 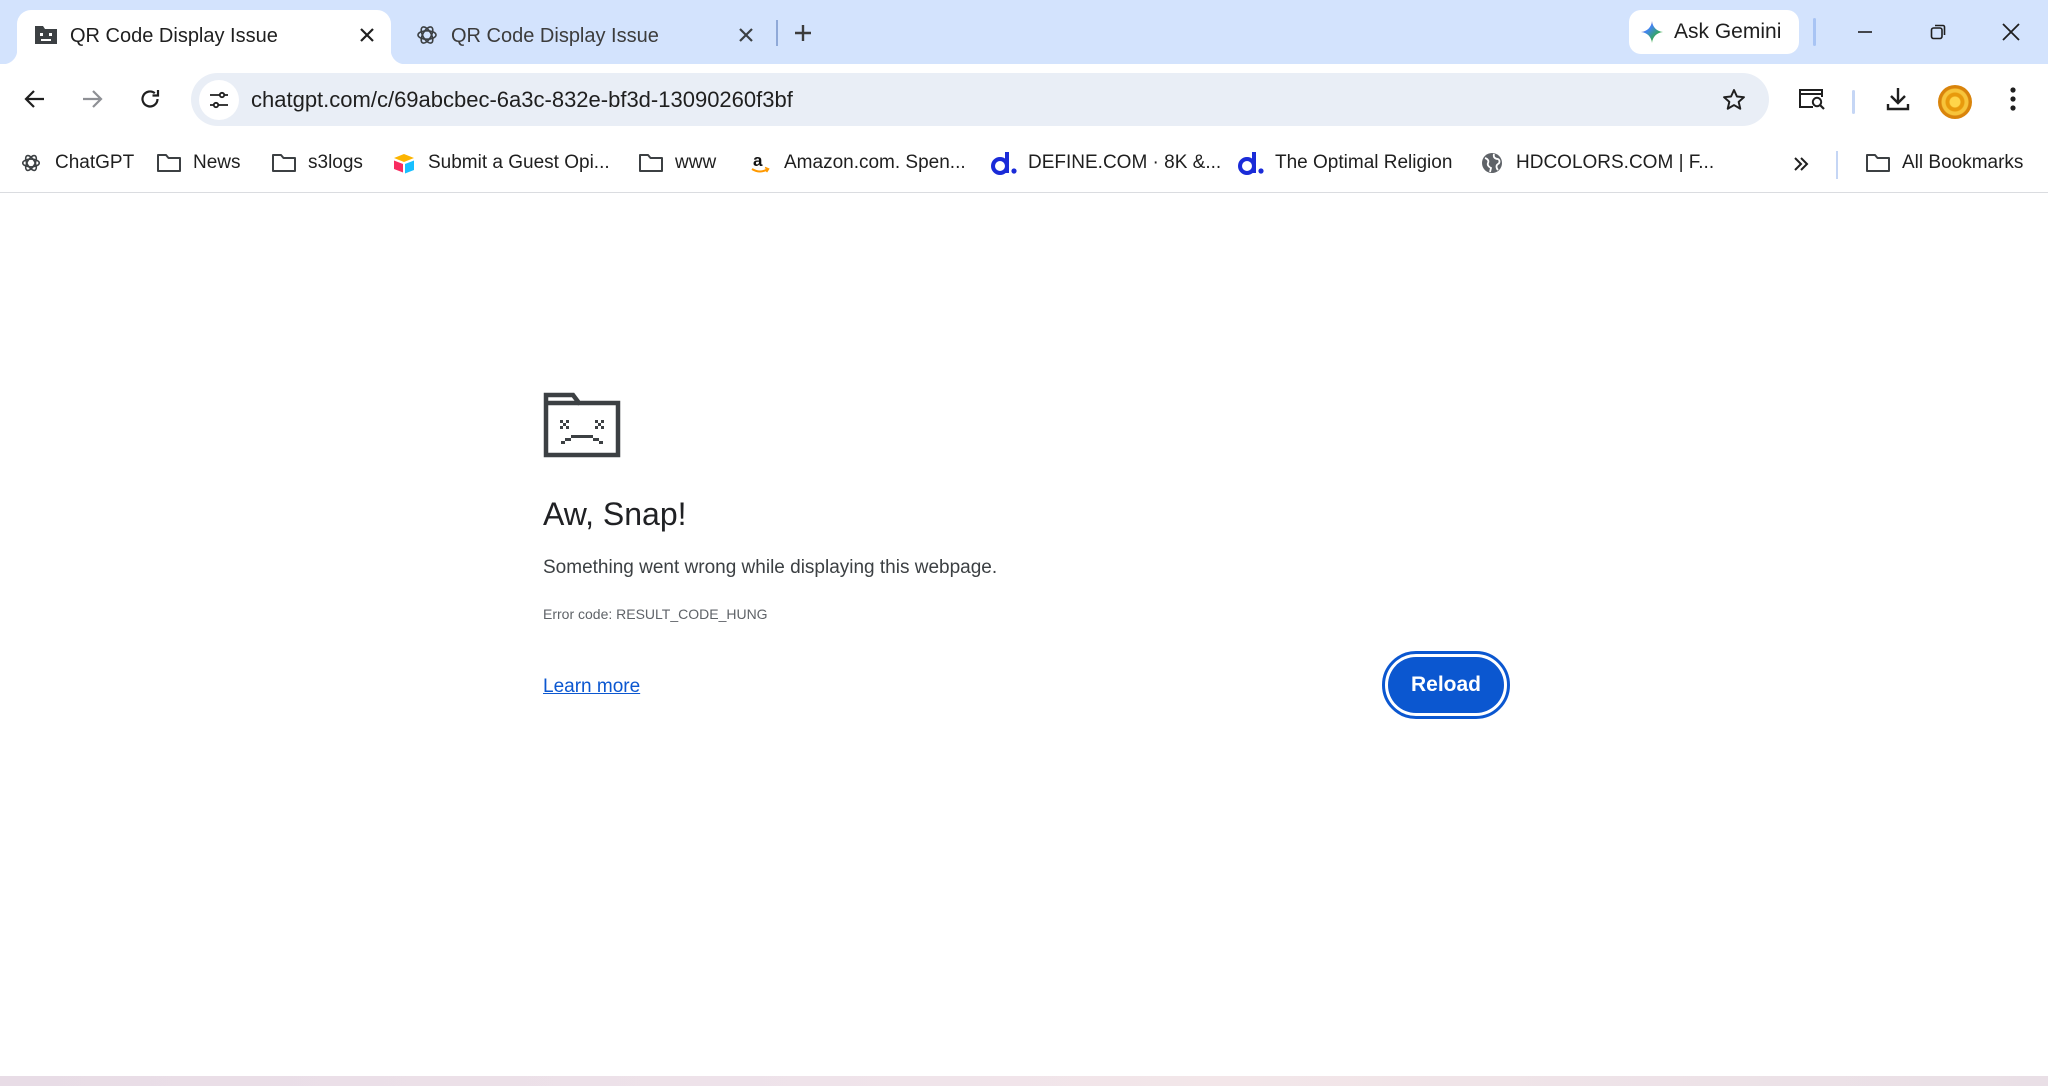 What do you see at coordinates (591, 687) in the screenshot?
I see `learn-more-link: Learn more` at bounding box center [591, 687].